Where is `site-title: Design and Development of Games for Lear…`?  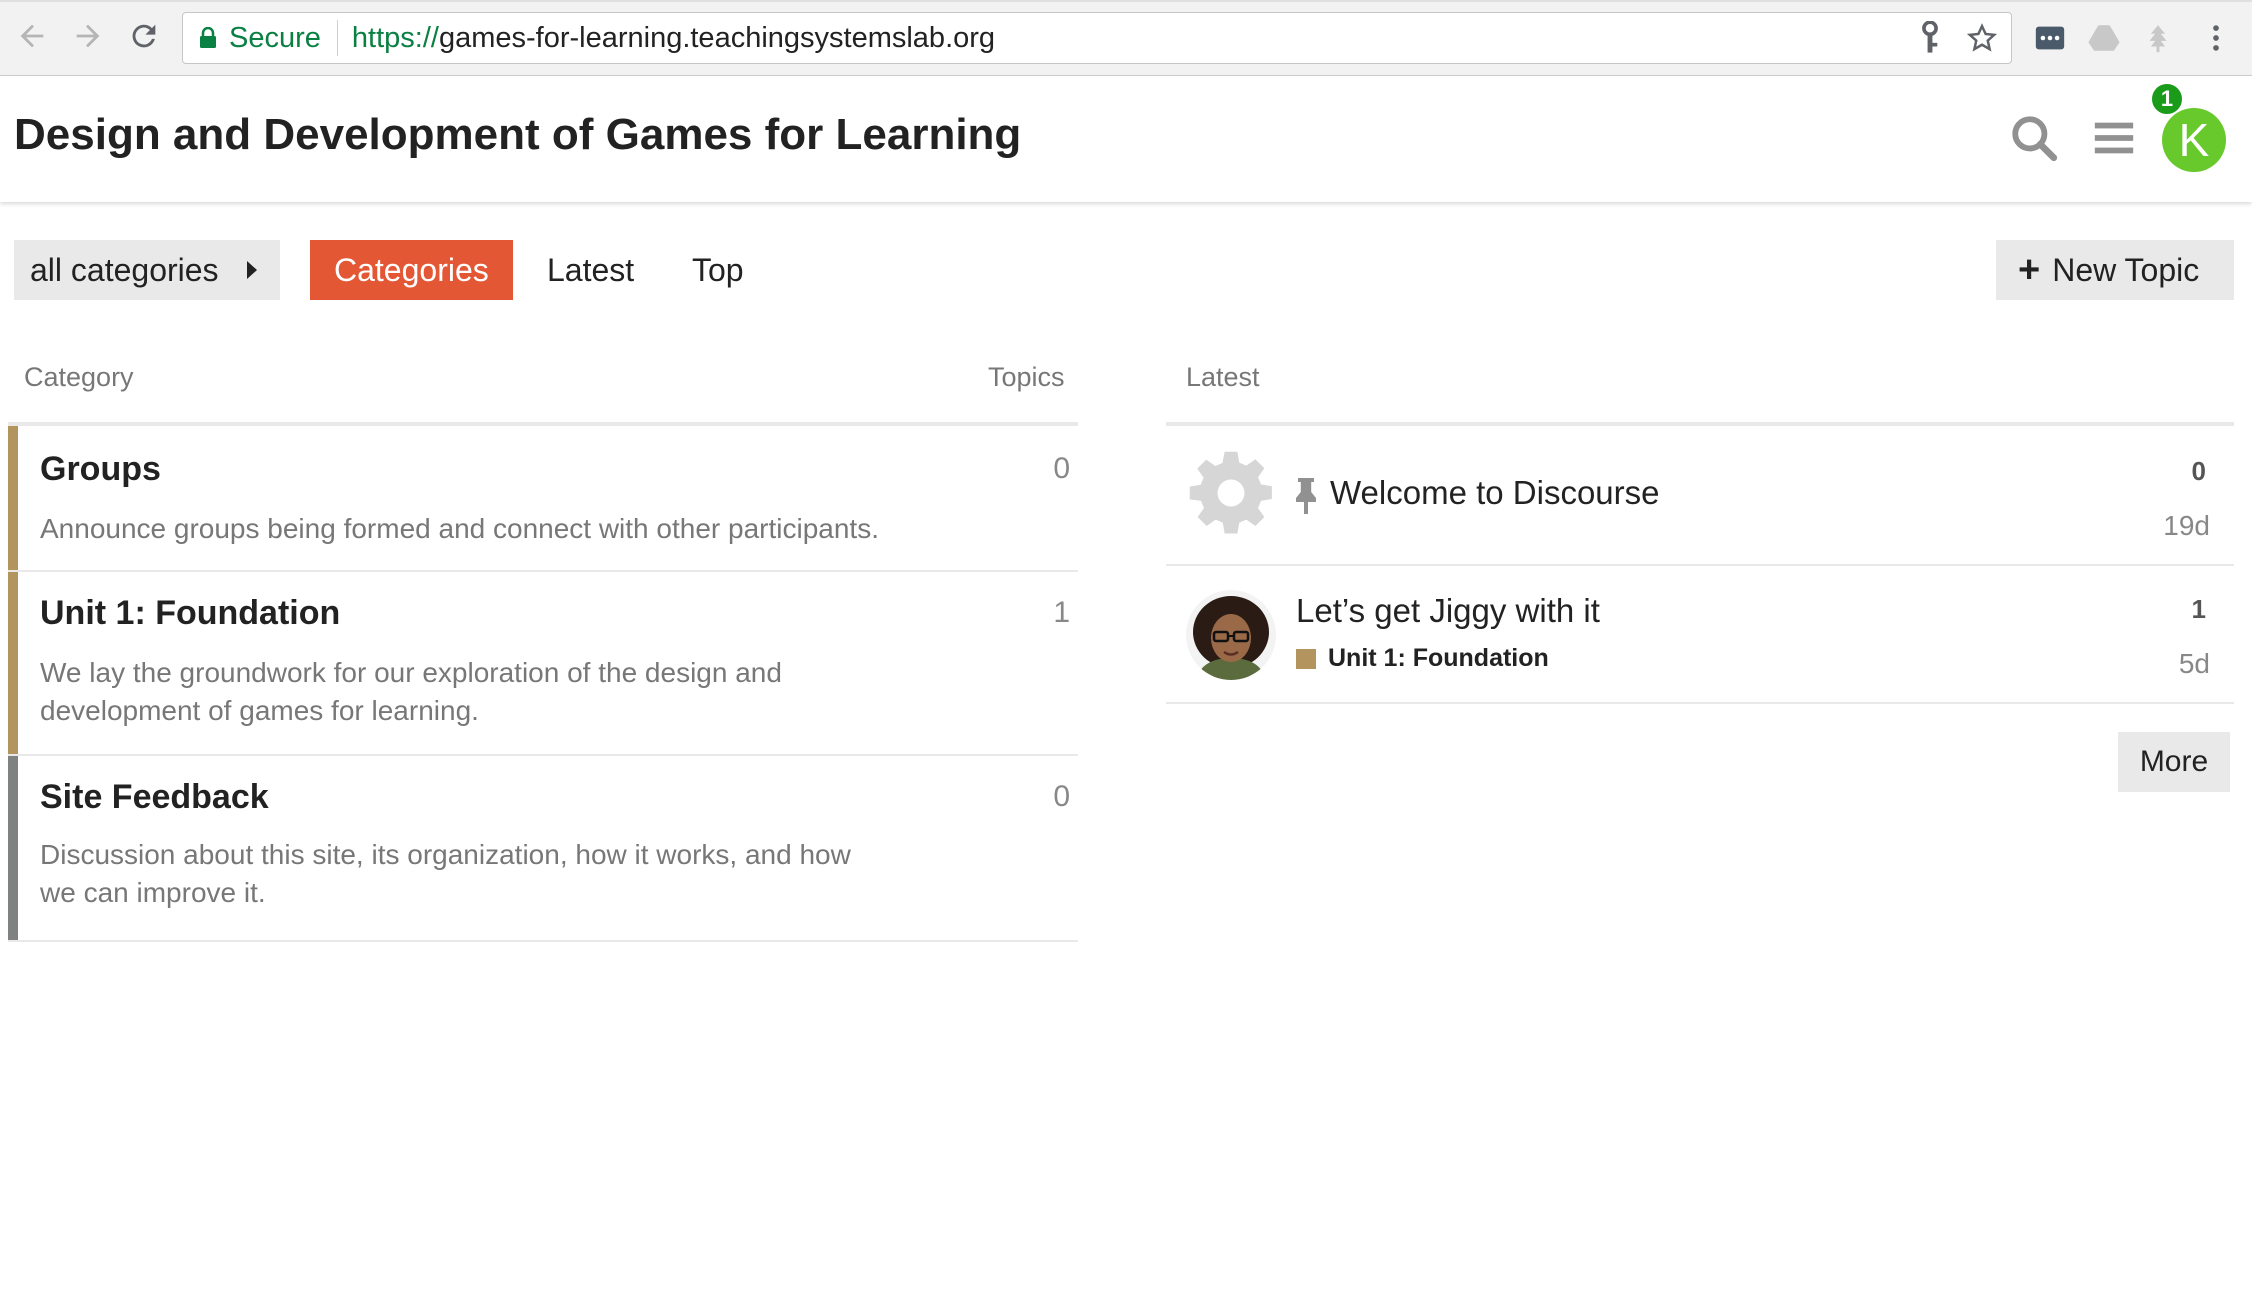
site-title: Design and Development of Games for Lear… is located at coordinates (517, 135).